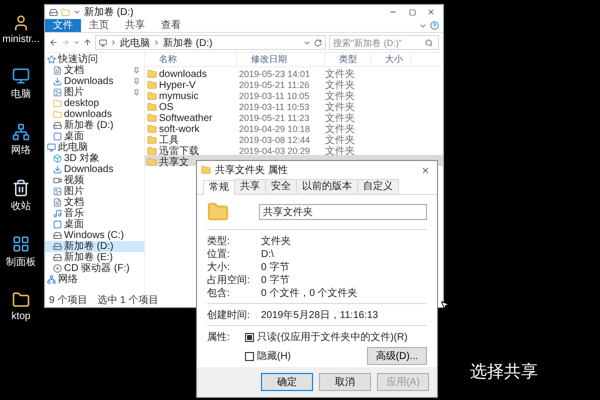 The image size is (600, 400). Describe the element at coordinates (229, 315) in the screenshot. I see `property-label: 创建时间:` at that location.